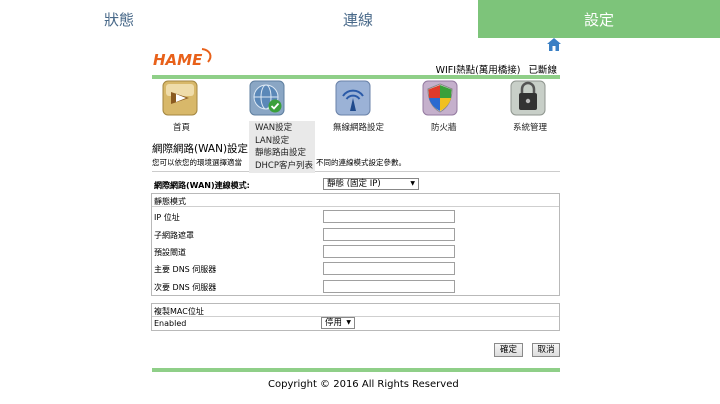 The image size is (720, 404). What do you see at coordinates (170, 201) in the screenshot?
I see `static-mode-heading: 靜態模式` at bounding box center [170, 201].